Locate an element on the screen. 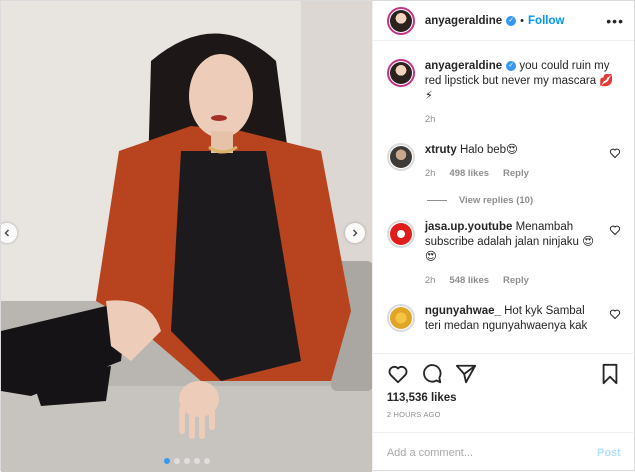  carousel-indicator is located at coordinates (186, 461).